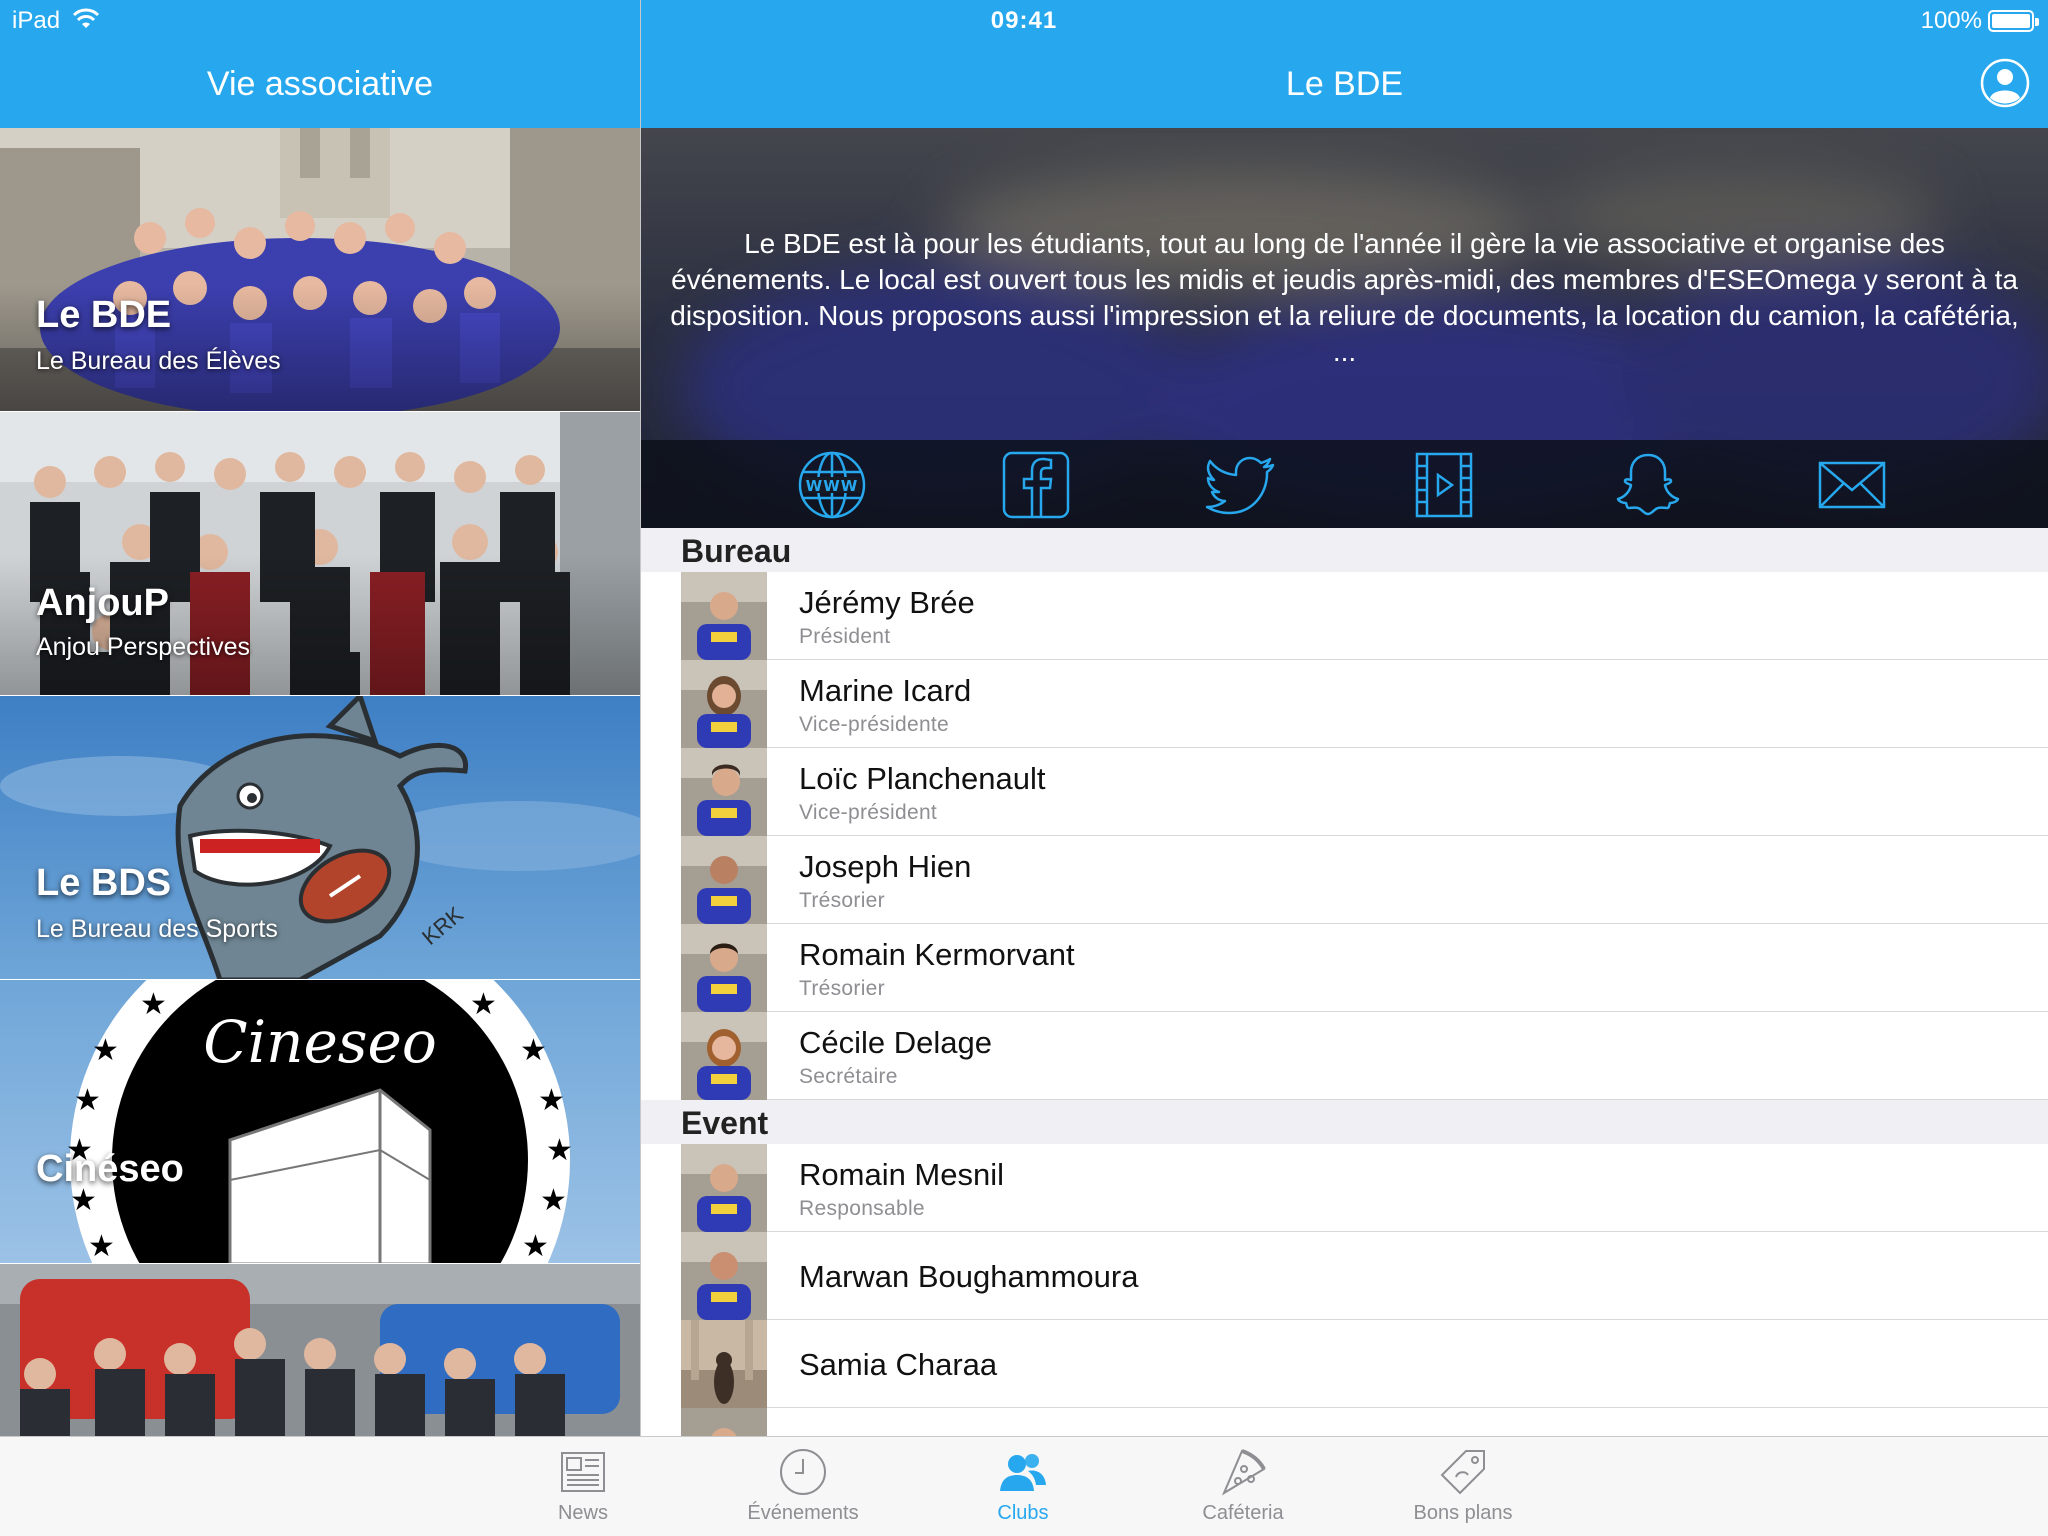 The image size is (2048, 1536). What do you see at coordinates (1344, 792) in the screenshot?
I see `member-row: Loïc Planchenault Vice-président` at bounding box center [1344, 792].